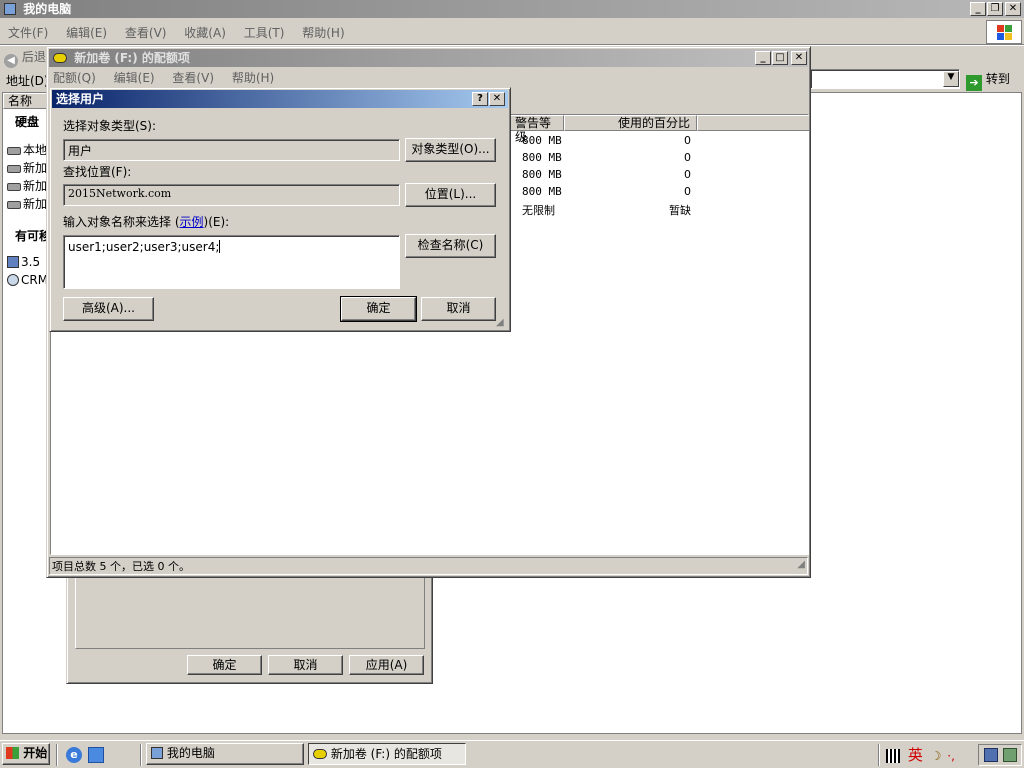 This screenshot has width=1024, height=768. What do you see at coordinates (28, 33) in the screenshot?
I see `menu-file: 文件(F)` at bounding box center [28, 33].